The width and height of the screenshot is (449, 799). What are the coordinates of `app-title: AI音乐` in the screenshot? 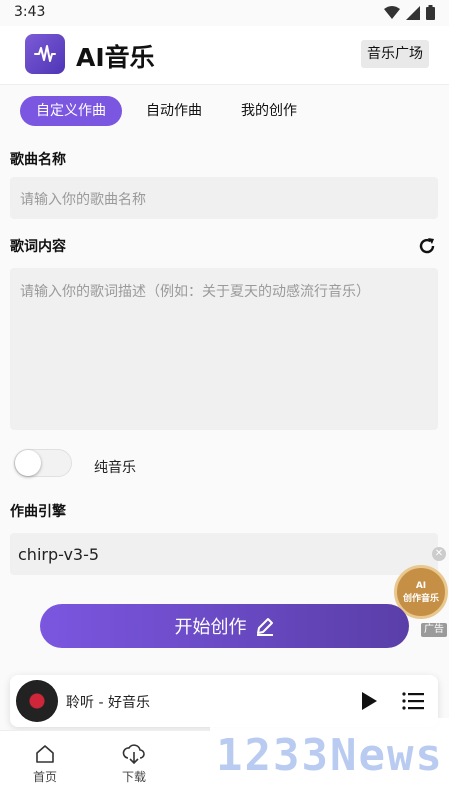 It's located at (115, 57).